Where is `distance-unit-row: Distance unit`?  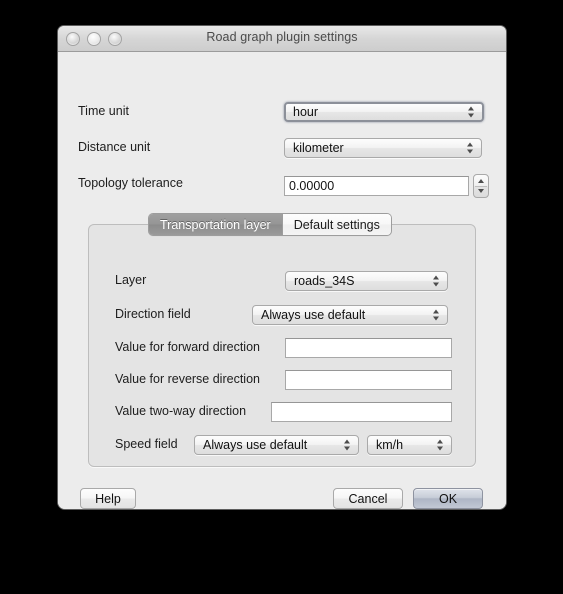 distance-unit-row: Distance unit is located at coordinates (180, 147).